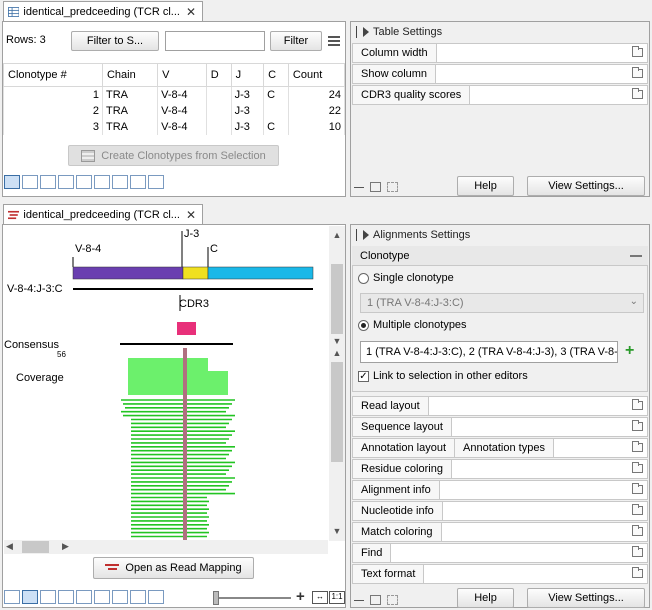 Image resolution: width=652 pixels, height=610 pixels. Describe the element at coordinates (337, 597) in the screenshot. I see `zoom-one-to-one-icon: 1:1` at that location.